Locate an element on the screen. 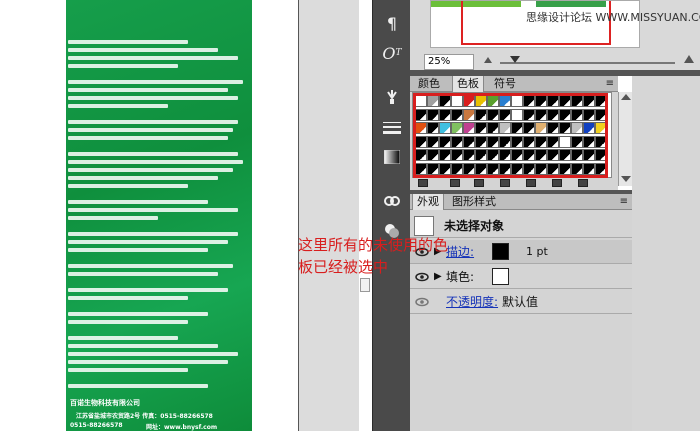 This screenshot has width=700, height=431. annotation-text: 这里所有的未使用的色板已经被选中 is located at coordinates (373, 256).